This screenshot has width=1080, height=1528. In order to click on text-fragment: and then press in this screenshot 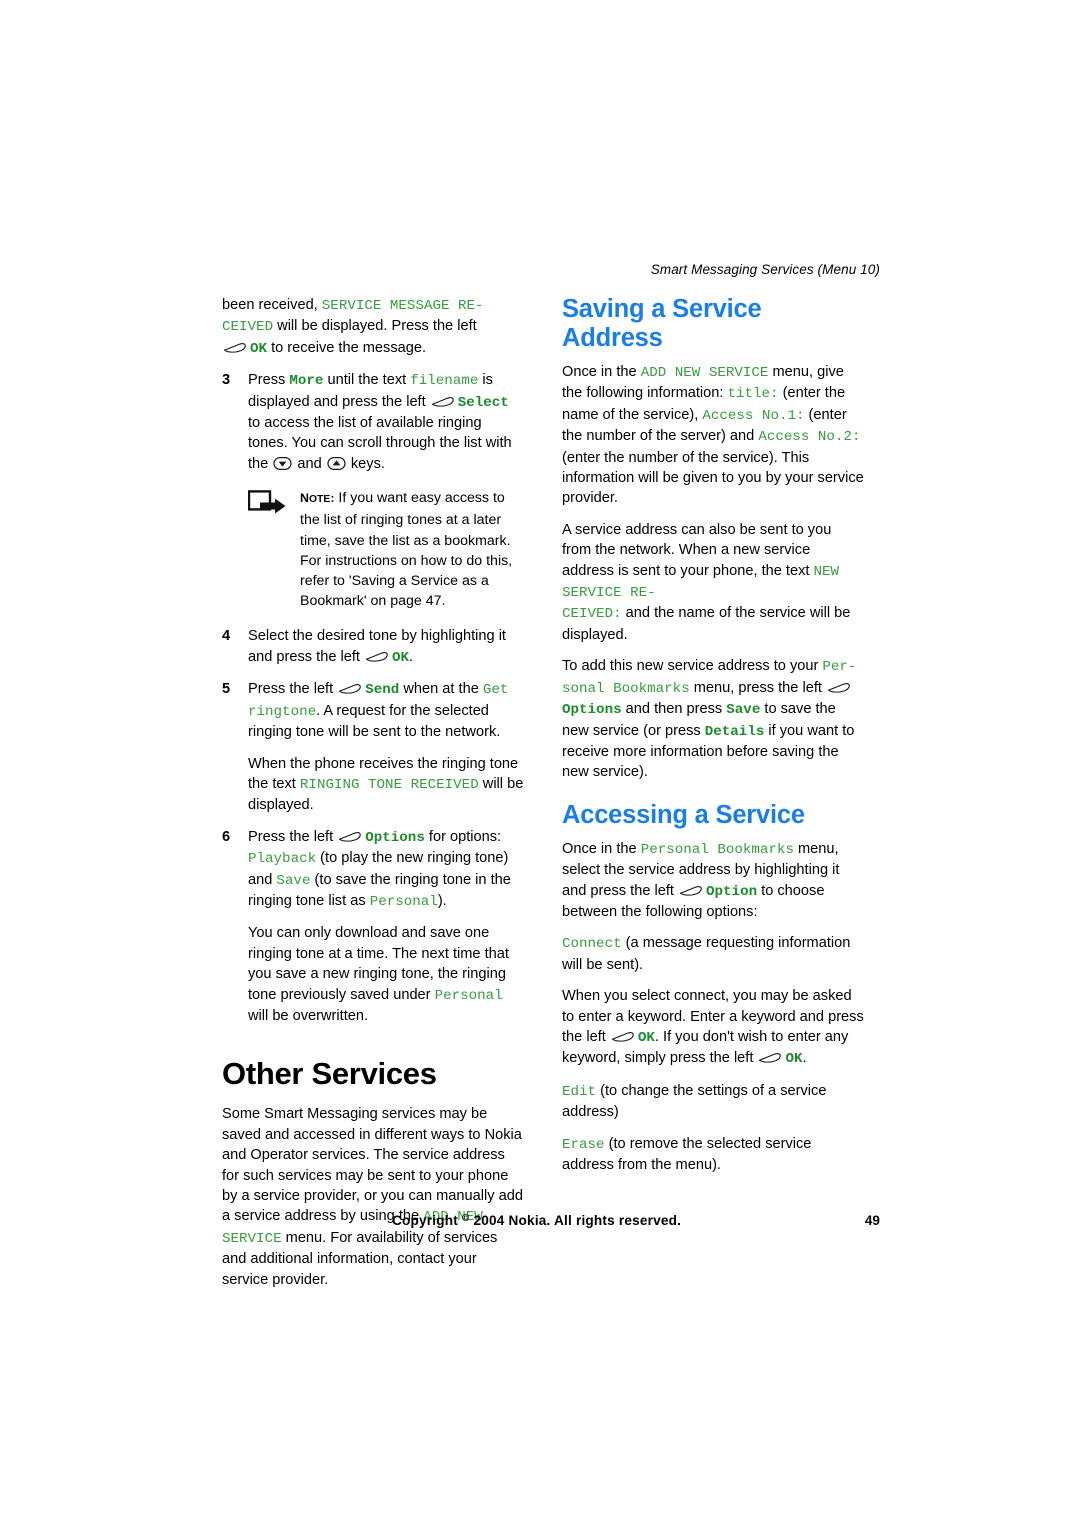, I will do `click(674, 709)`.